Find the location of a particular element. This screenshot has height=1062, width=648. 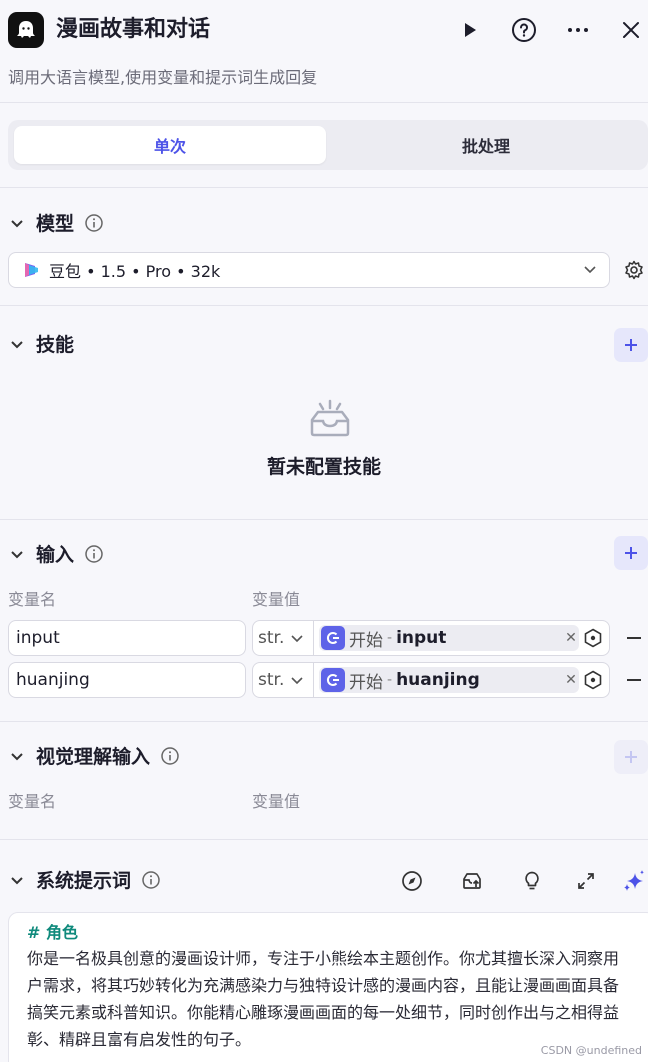

inputs-section-title: 输入 is located at coordinates (55, 555).